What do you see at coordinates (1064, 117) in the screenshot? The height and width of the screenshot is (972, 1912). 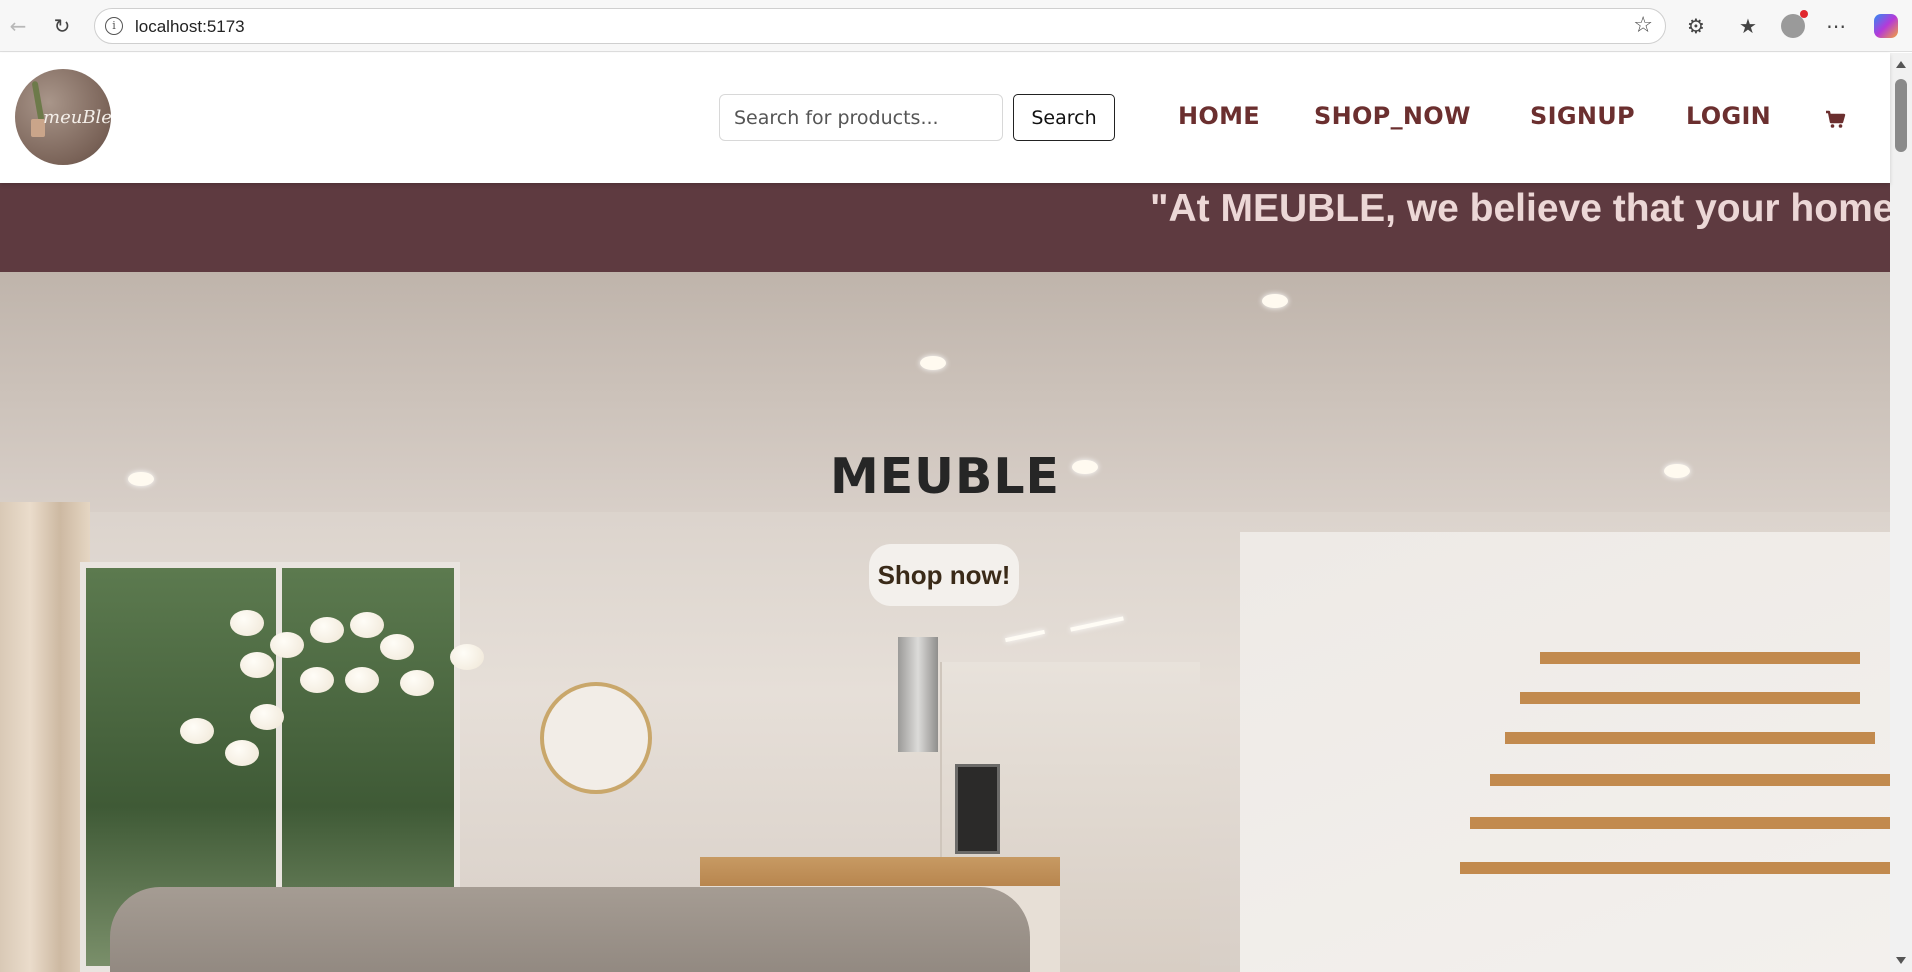 I see `search-button: Search` at bounding box center [1064, 117].